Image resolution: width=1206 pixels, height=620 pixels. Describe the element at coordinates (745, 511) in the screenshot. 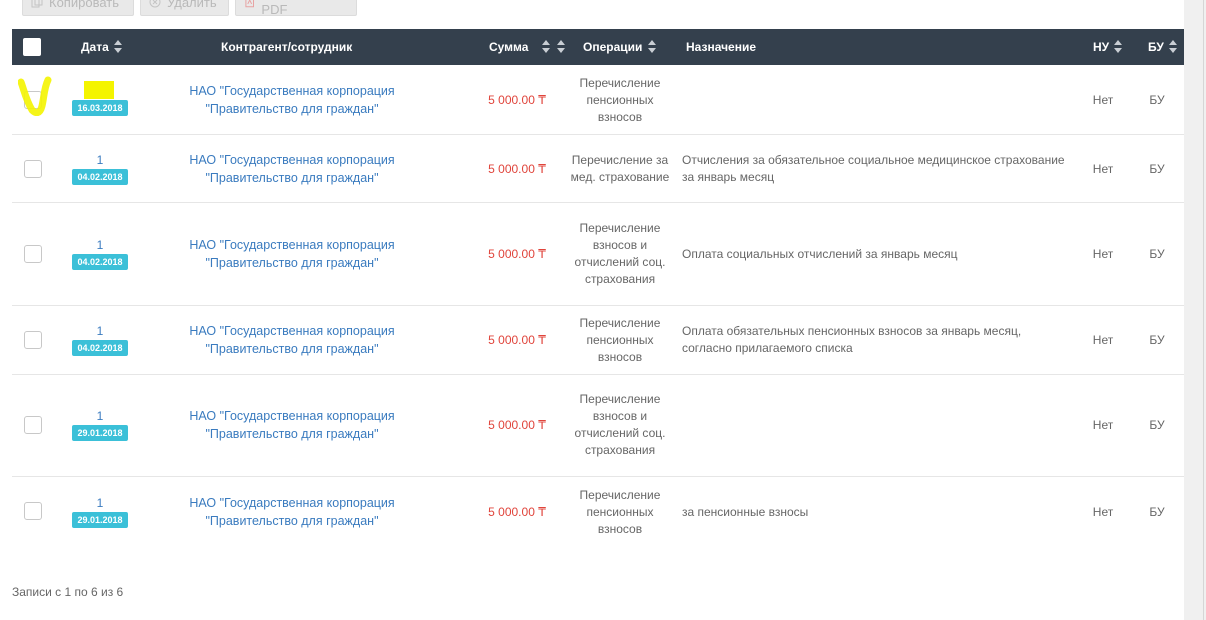

I see `purpose: за пенсионные взносы` at that location.